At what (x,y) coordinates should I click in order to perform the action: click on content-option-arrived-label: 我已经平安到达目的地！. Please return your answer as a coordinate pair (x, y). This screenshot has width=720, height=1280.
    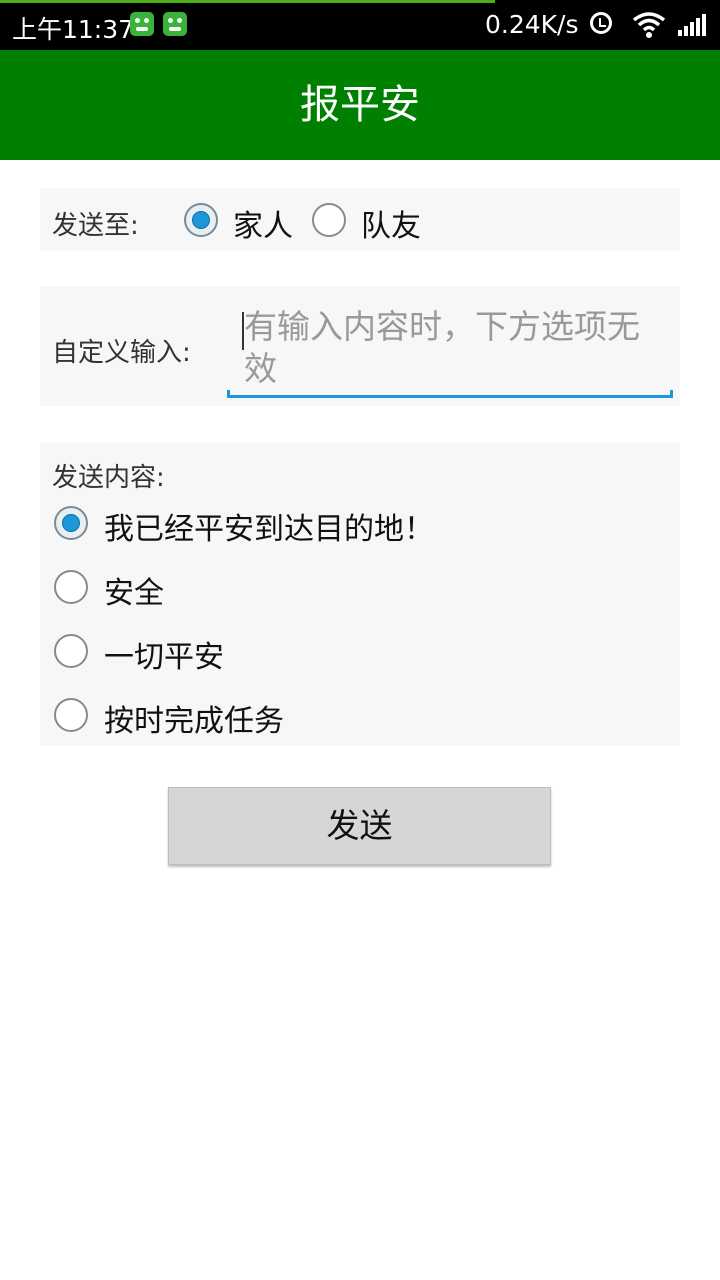
    Looking at the image, I should click on (269, 526).